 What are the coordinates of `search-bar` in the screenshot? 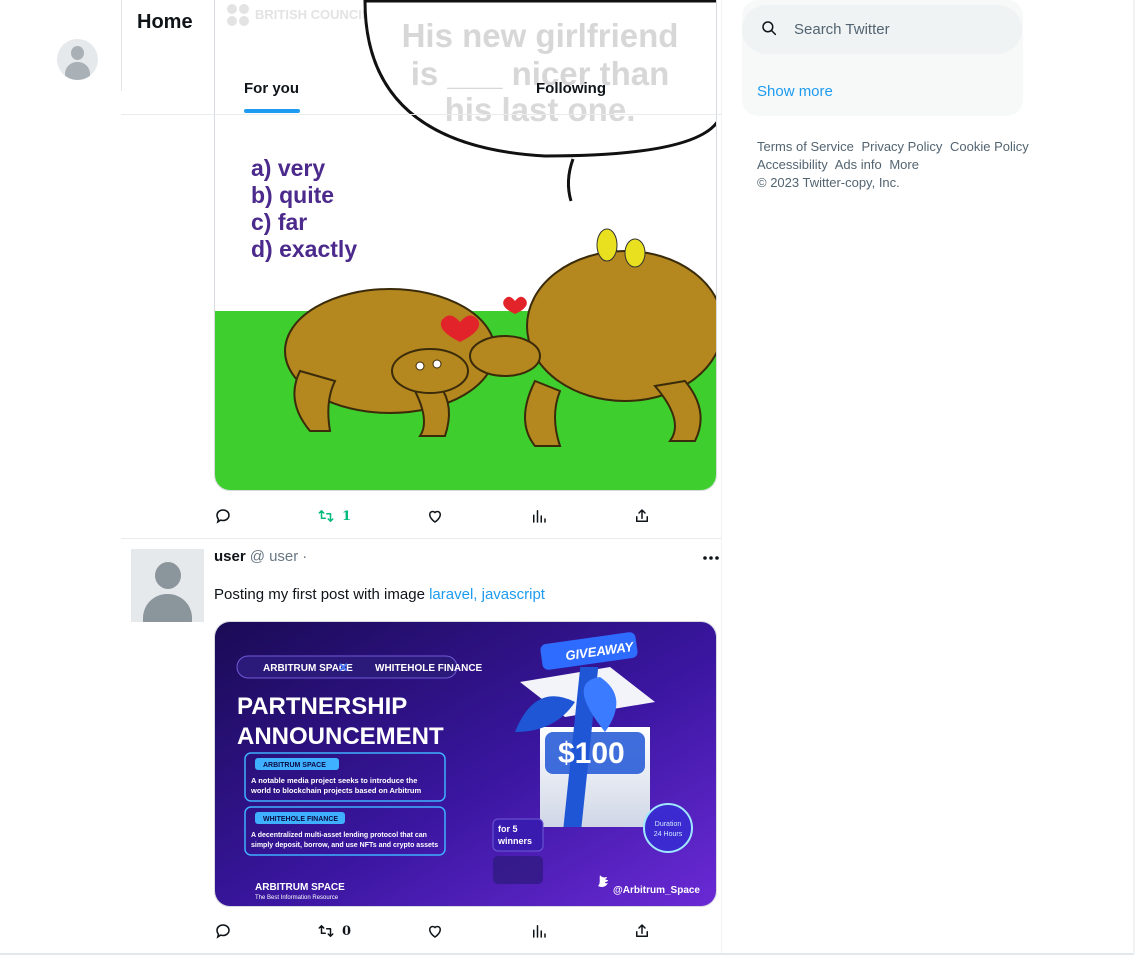 It's located at (882, 29).